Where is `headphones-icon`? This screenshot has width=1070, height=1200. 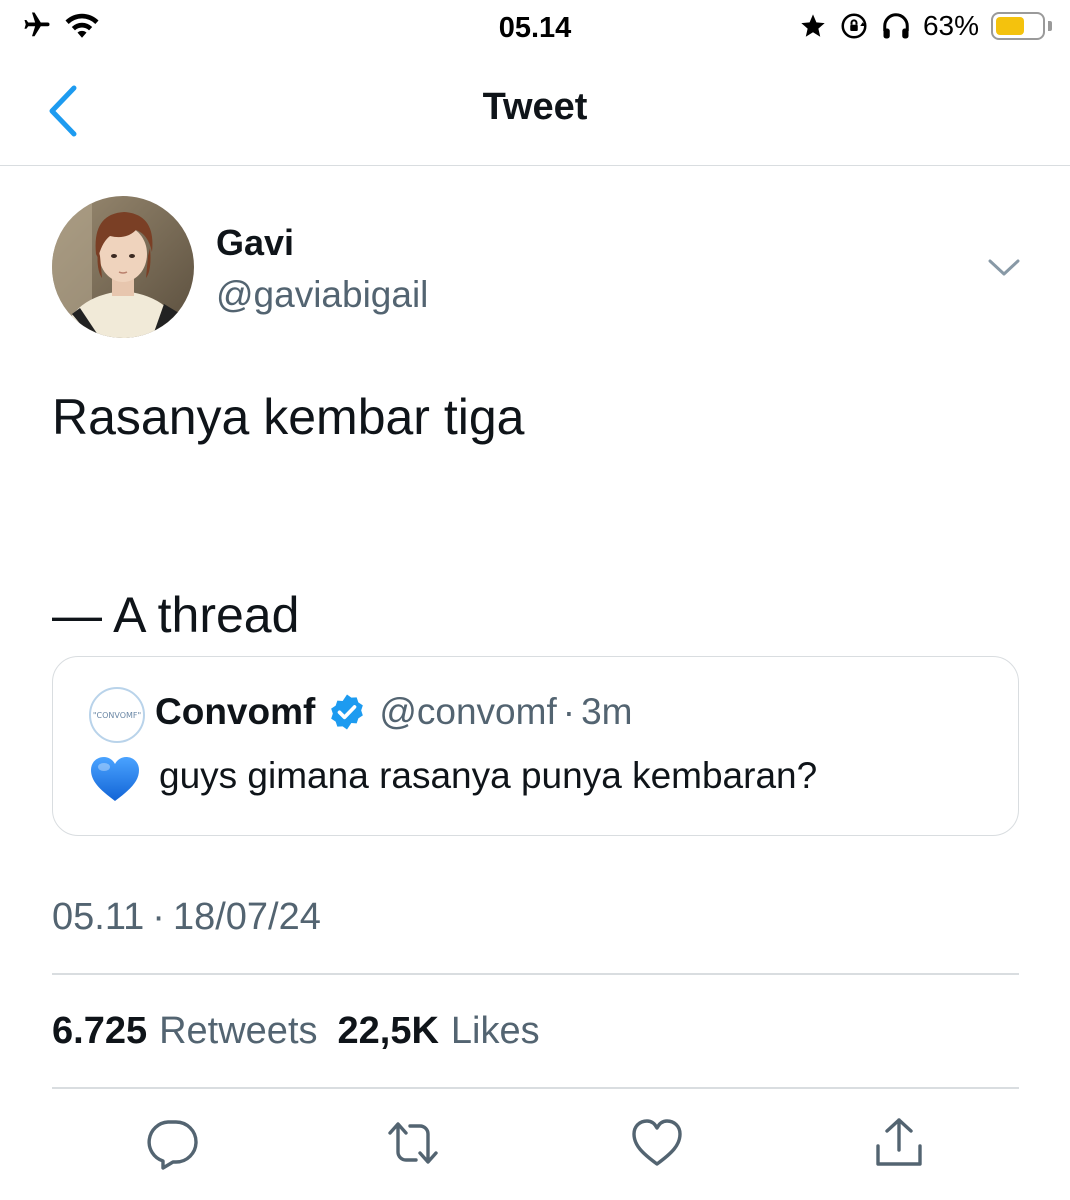
headphones-icon is located at coordinates (896, 26).